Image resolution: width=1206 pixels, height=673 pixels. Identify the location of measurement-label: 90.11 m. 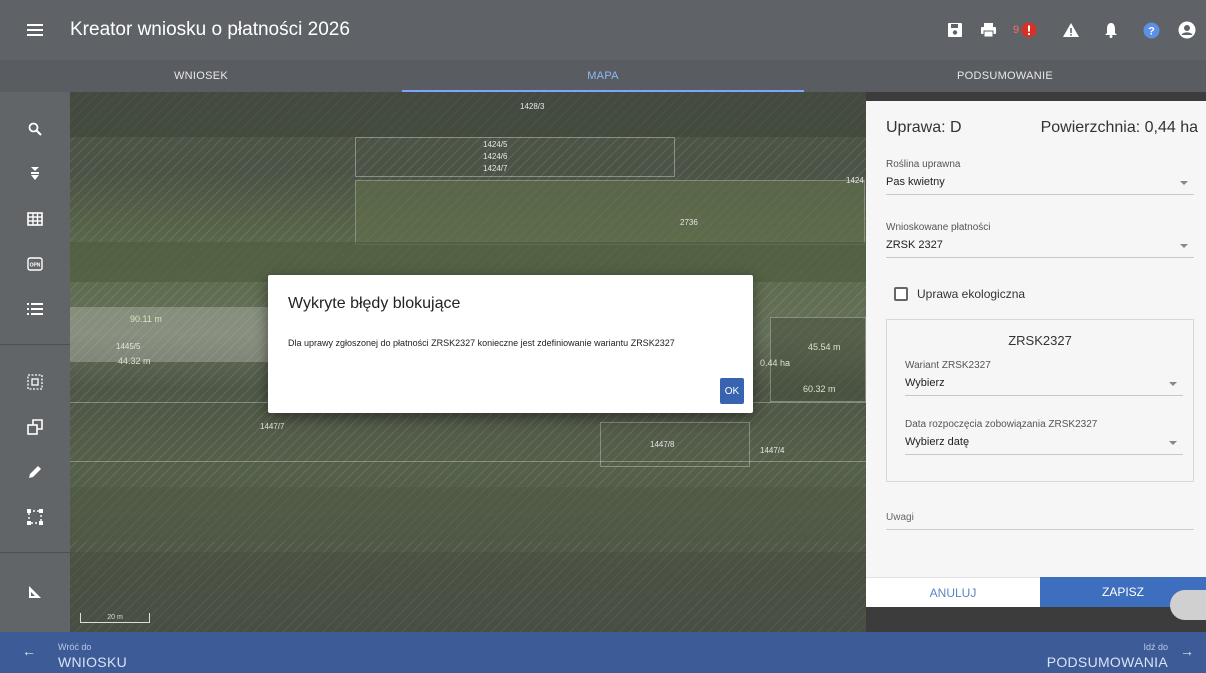
(146, 319).